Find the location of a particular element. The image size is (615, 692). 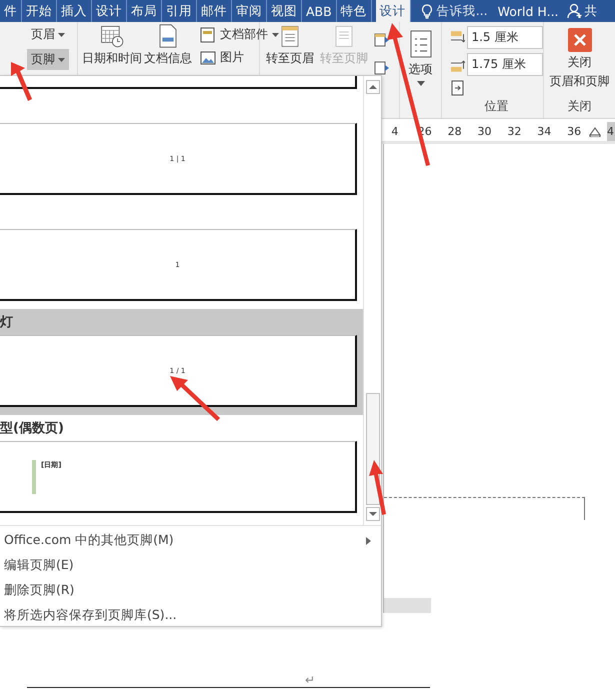

footer-distance-field: 1.75 厘米 is located at coordinates (505, 64).